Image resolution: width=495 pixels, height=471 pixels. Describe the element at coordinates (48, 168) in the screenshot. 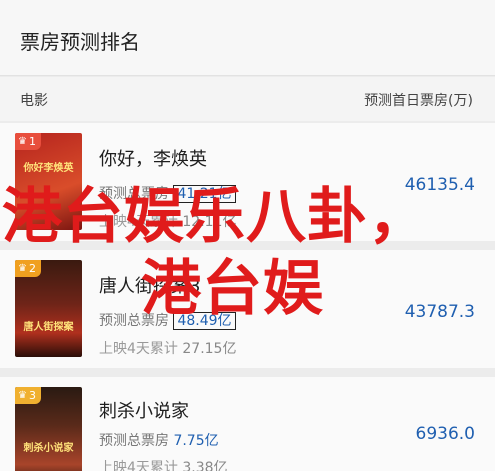

I see `poster-title: 你好李焕英` at that location.